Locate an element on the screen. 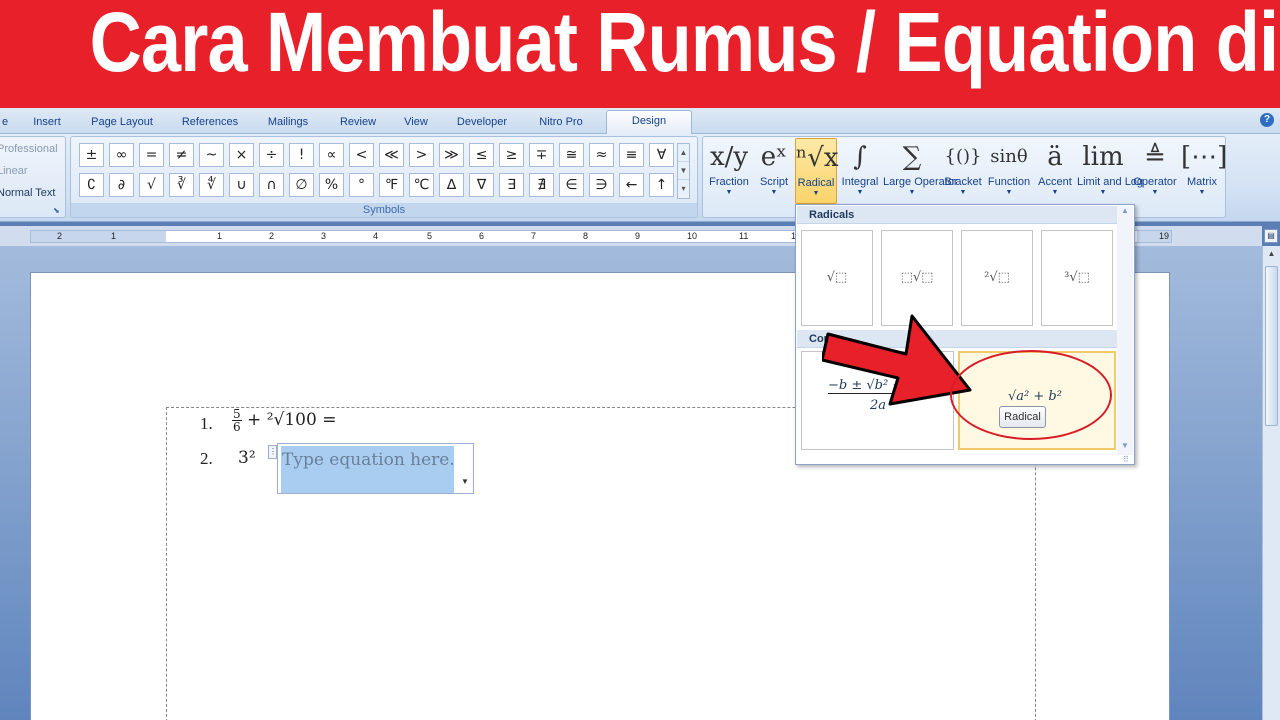 This screenshot has width=1280, height=720. symbol-button: × is located at coordinates (241, 155).